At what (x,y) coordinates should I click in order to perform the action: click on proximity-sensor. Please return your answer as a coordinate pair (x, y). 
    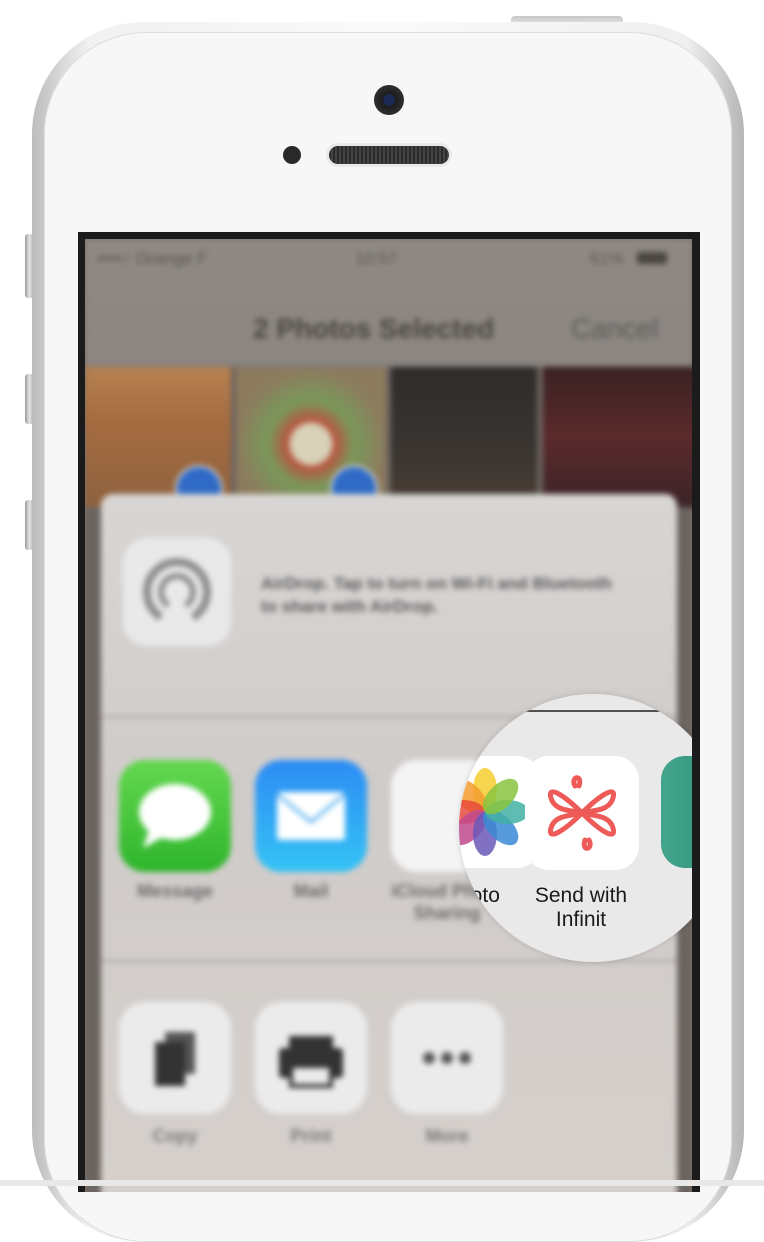
    Looking at the image, I should click on (292, 155).